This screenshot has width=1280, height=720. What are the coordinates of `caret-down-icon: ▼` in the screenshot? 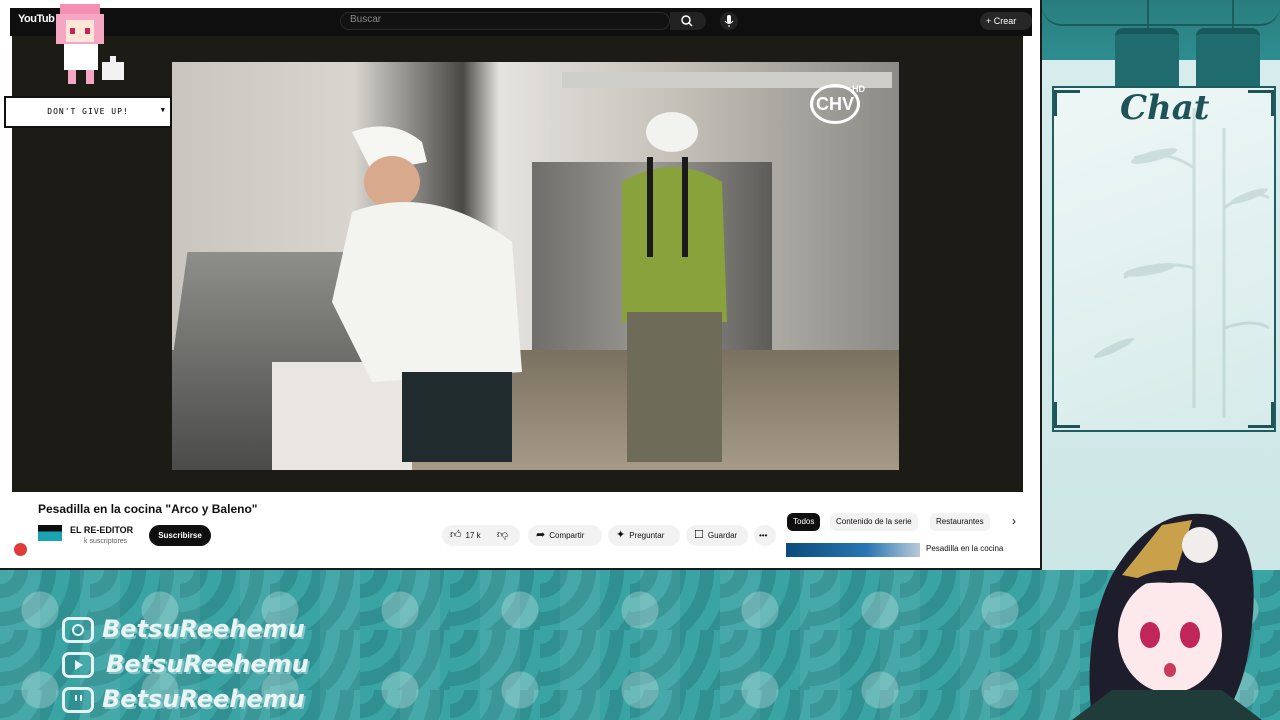 It's located at (163, 110).